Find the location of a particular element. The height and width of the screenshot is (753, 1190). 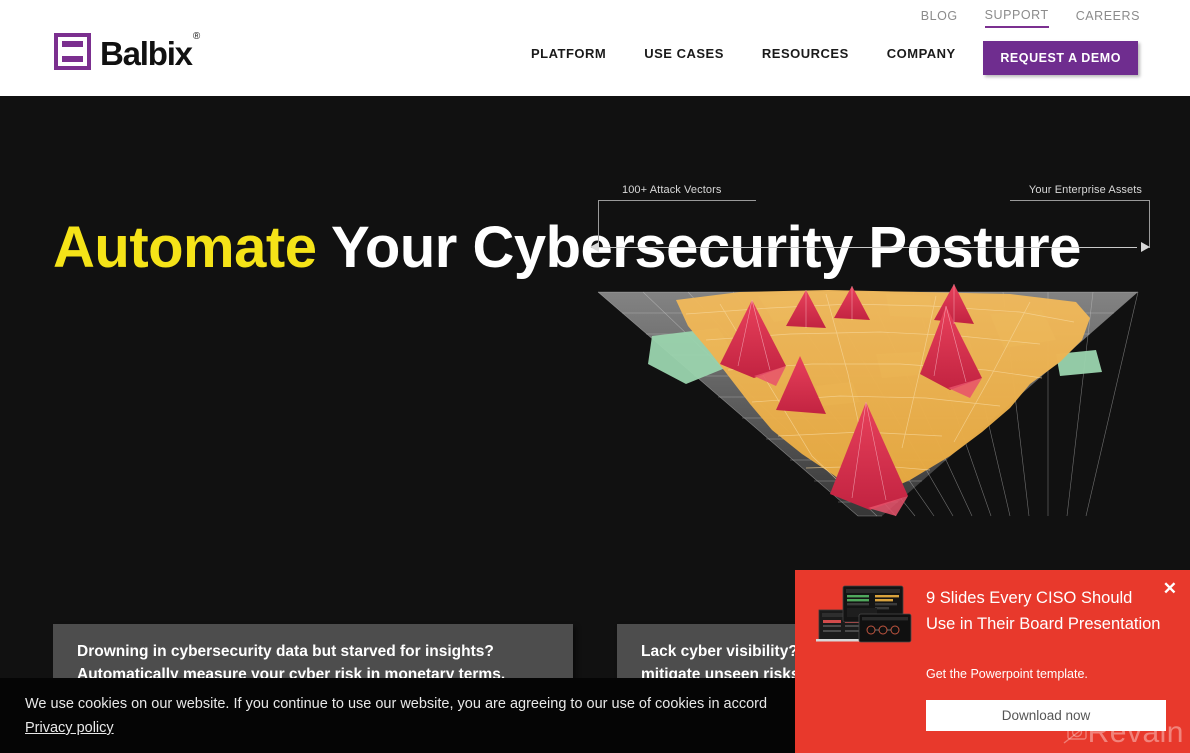

logo-text: Balbix is located at coordinates (146, 53).